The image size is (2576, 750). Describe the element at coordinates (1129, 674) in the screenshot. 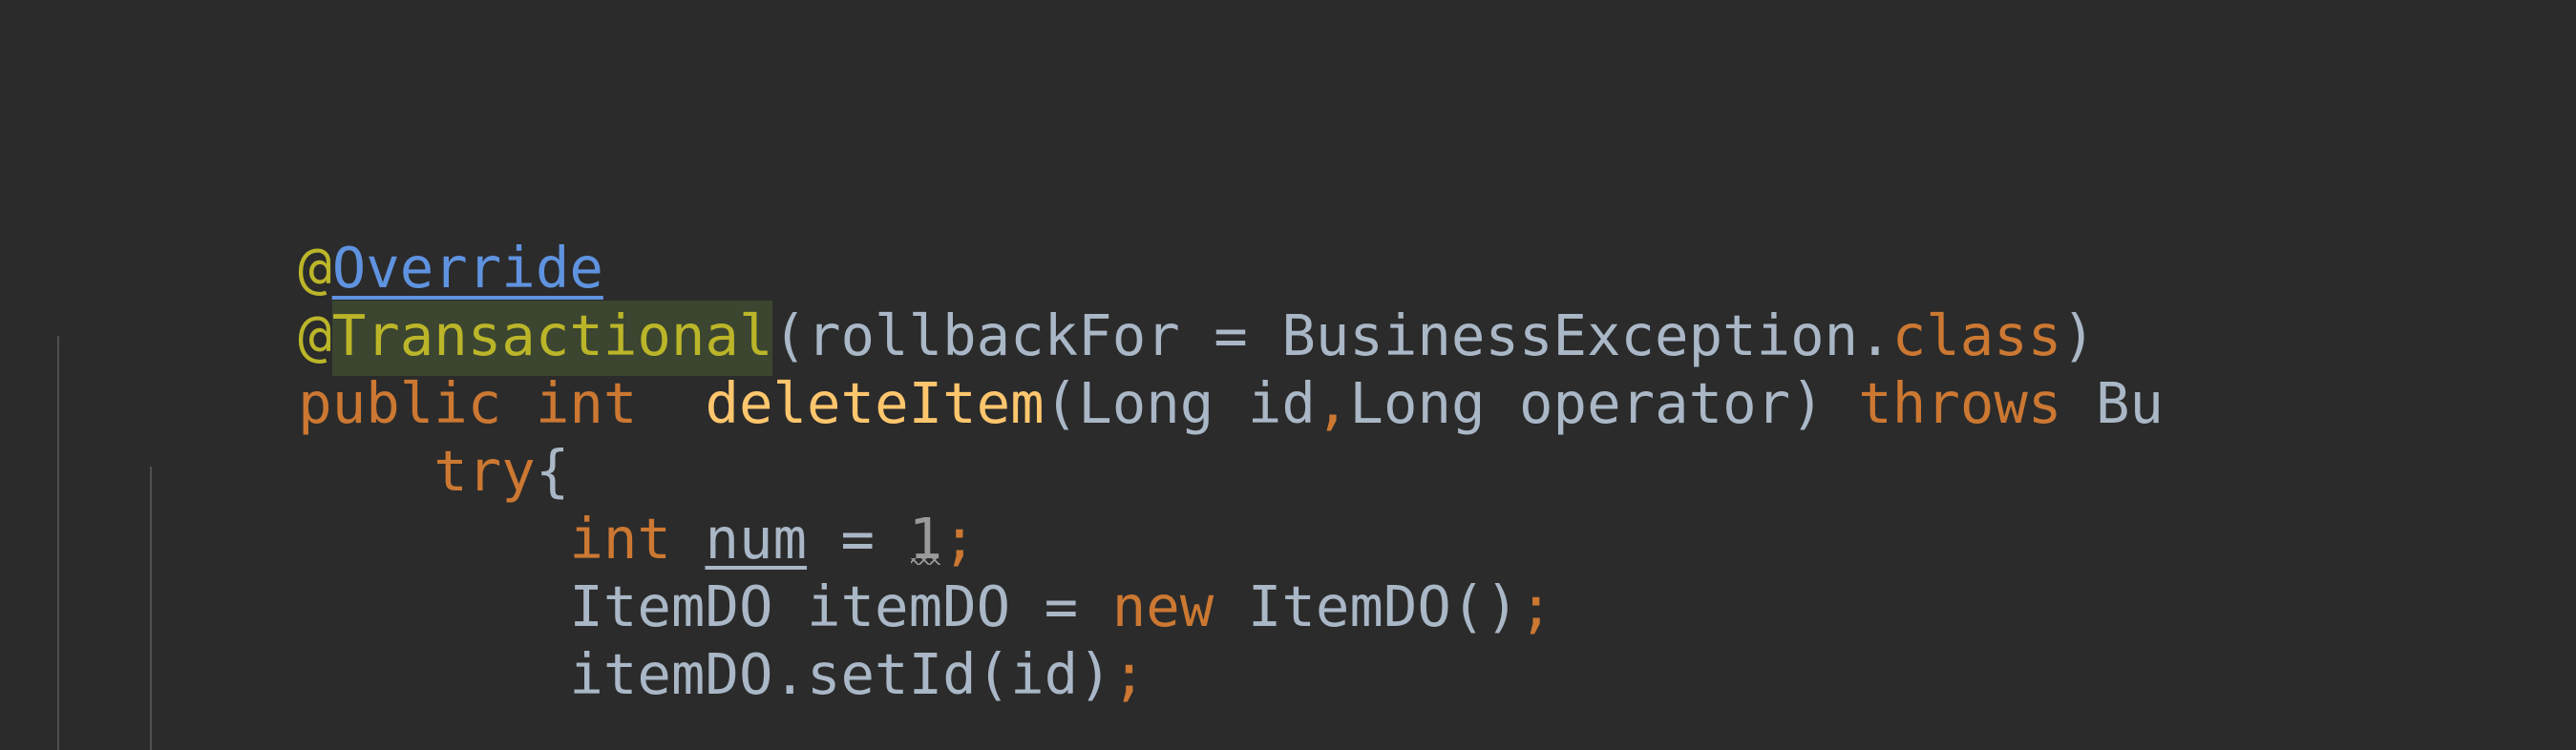

I see `semicolon: ;` at that location.